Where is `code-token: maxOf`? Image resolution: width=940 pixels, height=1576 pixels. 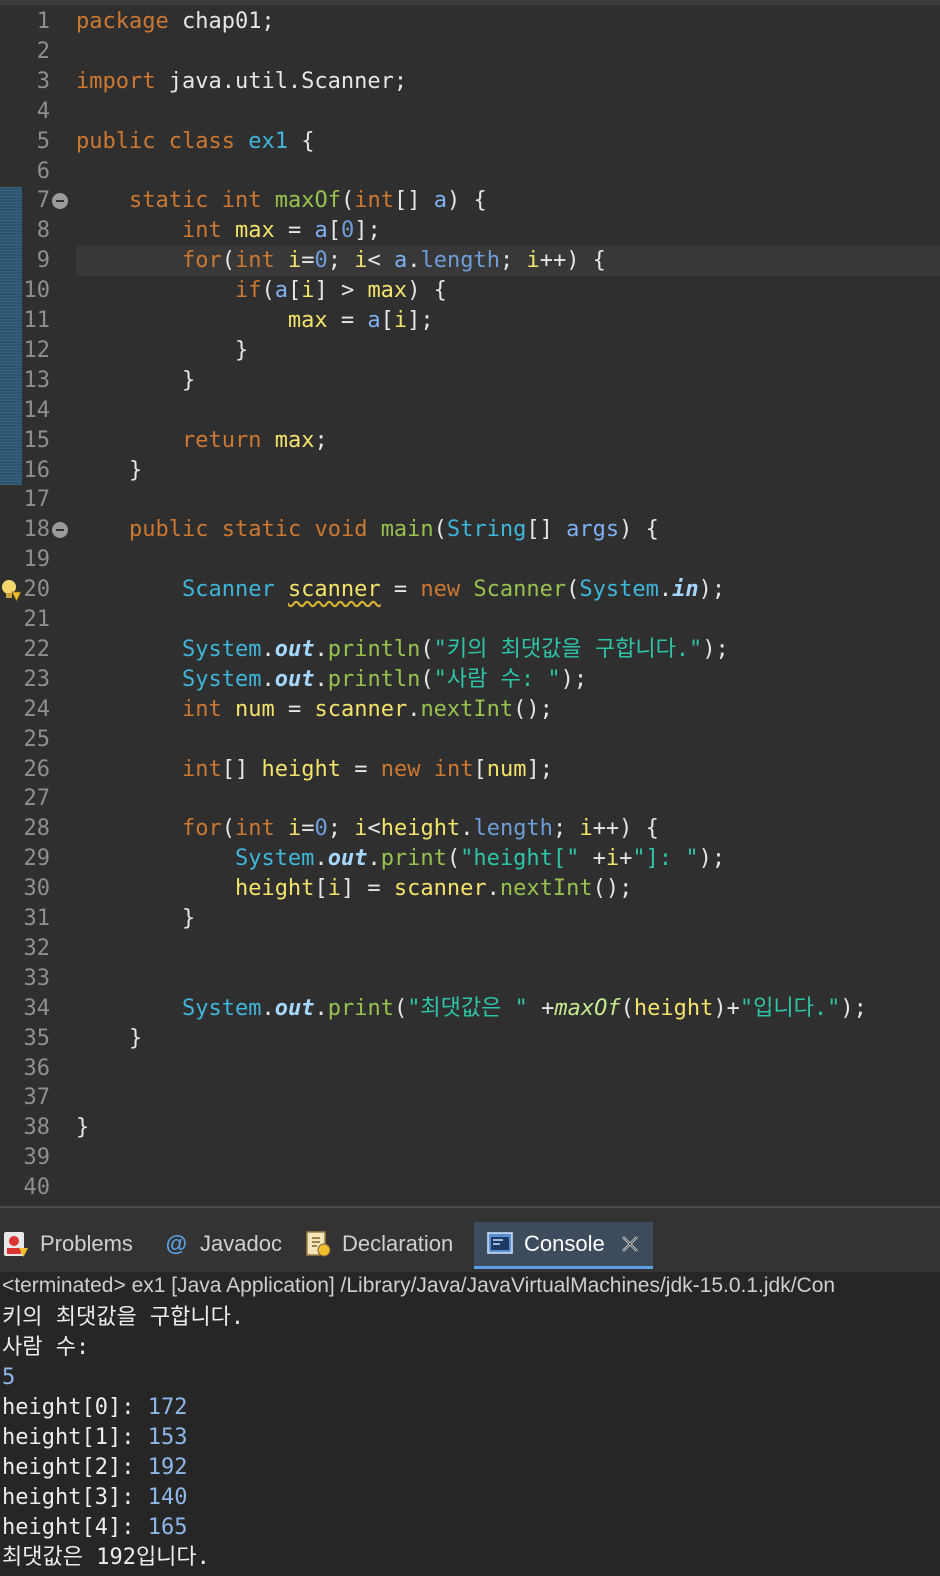 code-token: maxOf is located at coordinates (587, 1008).